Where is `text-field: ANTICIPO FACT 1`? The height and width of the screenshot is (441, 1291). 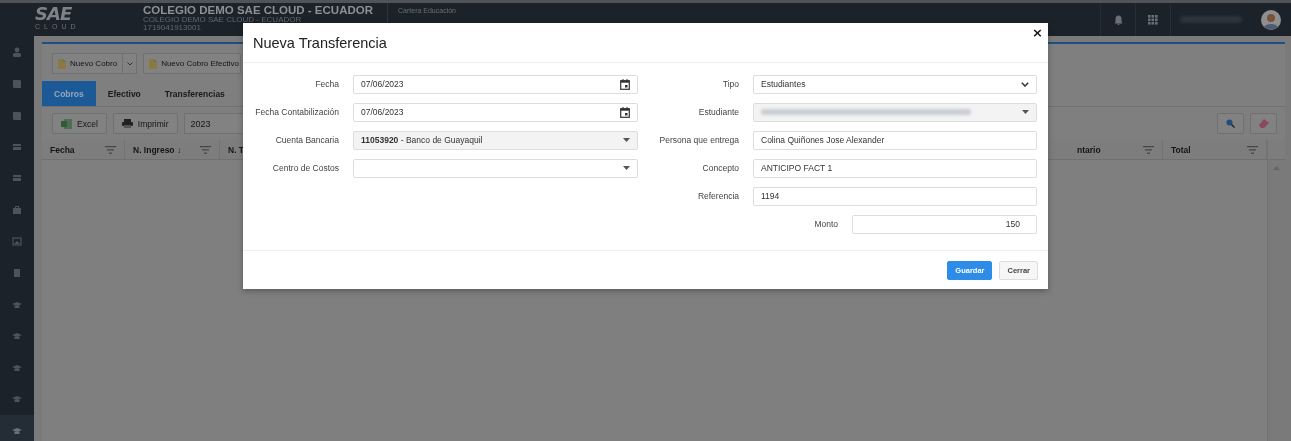 text-field: ANTICIPO FACT 1 is located at coordinates (895, 168).